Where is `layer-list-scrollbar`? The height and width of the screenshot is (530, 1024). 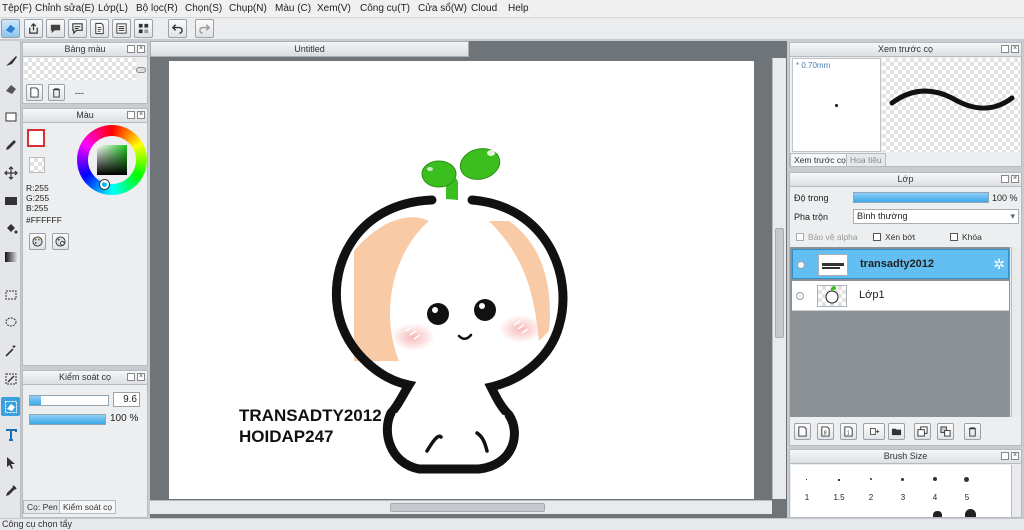 layer-list-scrollbar is located at coordinates (1016, 332).